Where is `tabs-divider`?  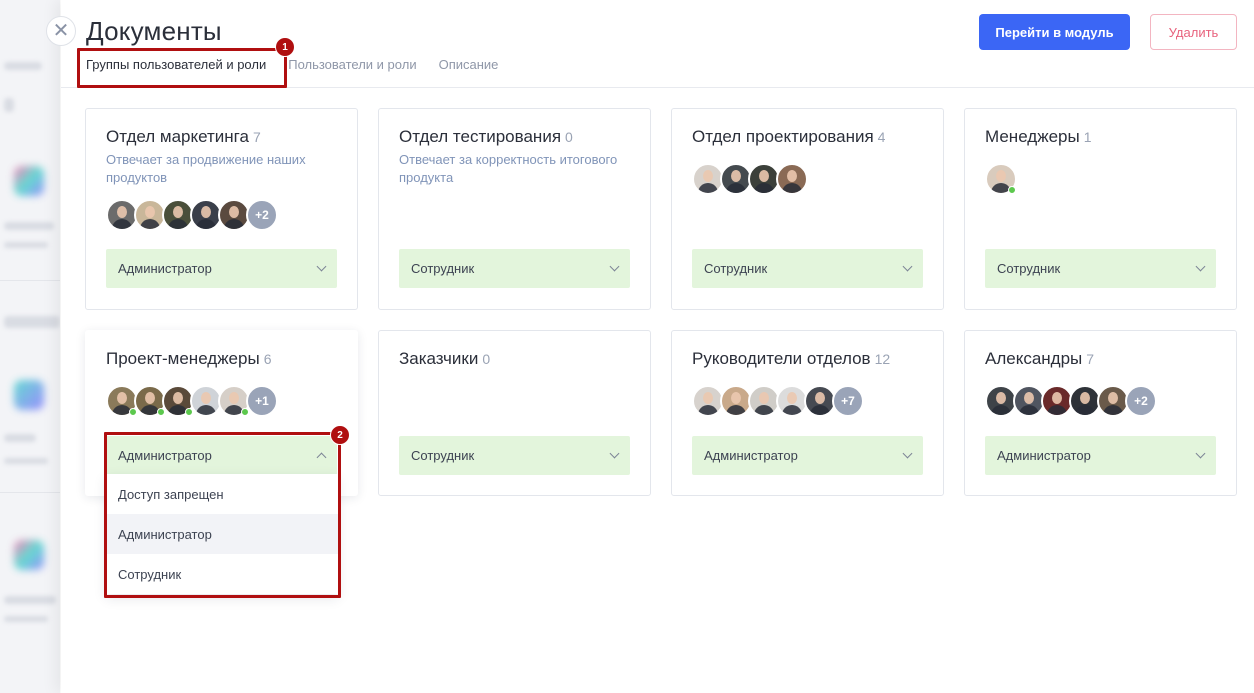 tabs-divider is located at coordinates (657, 87).